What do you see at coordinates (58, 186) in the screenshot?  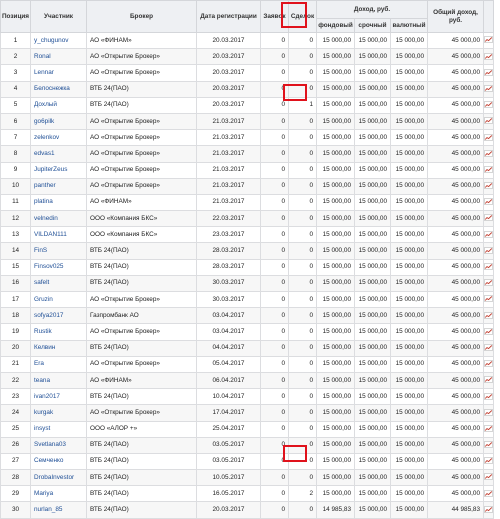 I see `participant-link: panther` at bounding box center [58, 186].